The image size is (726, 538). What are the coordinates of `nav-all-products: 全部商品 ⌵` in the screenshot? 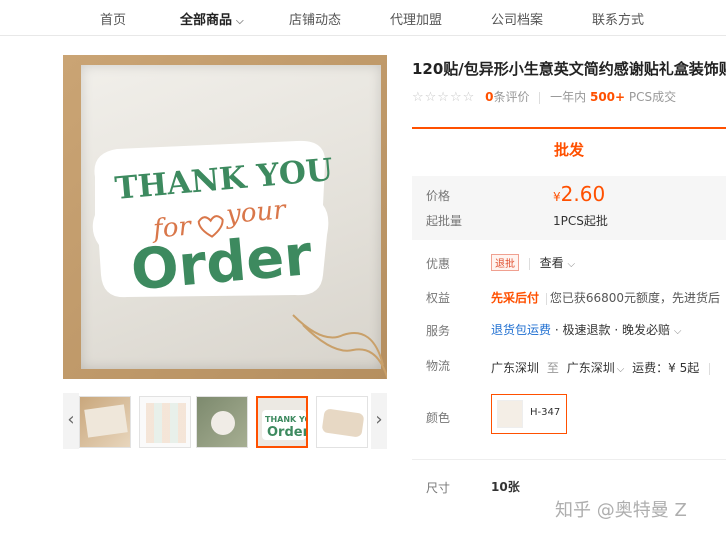 It's located at (212, 18).